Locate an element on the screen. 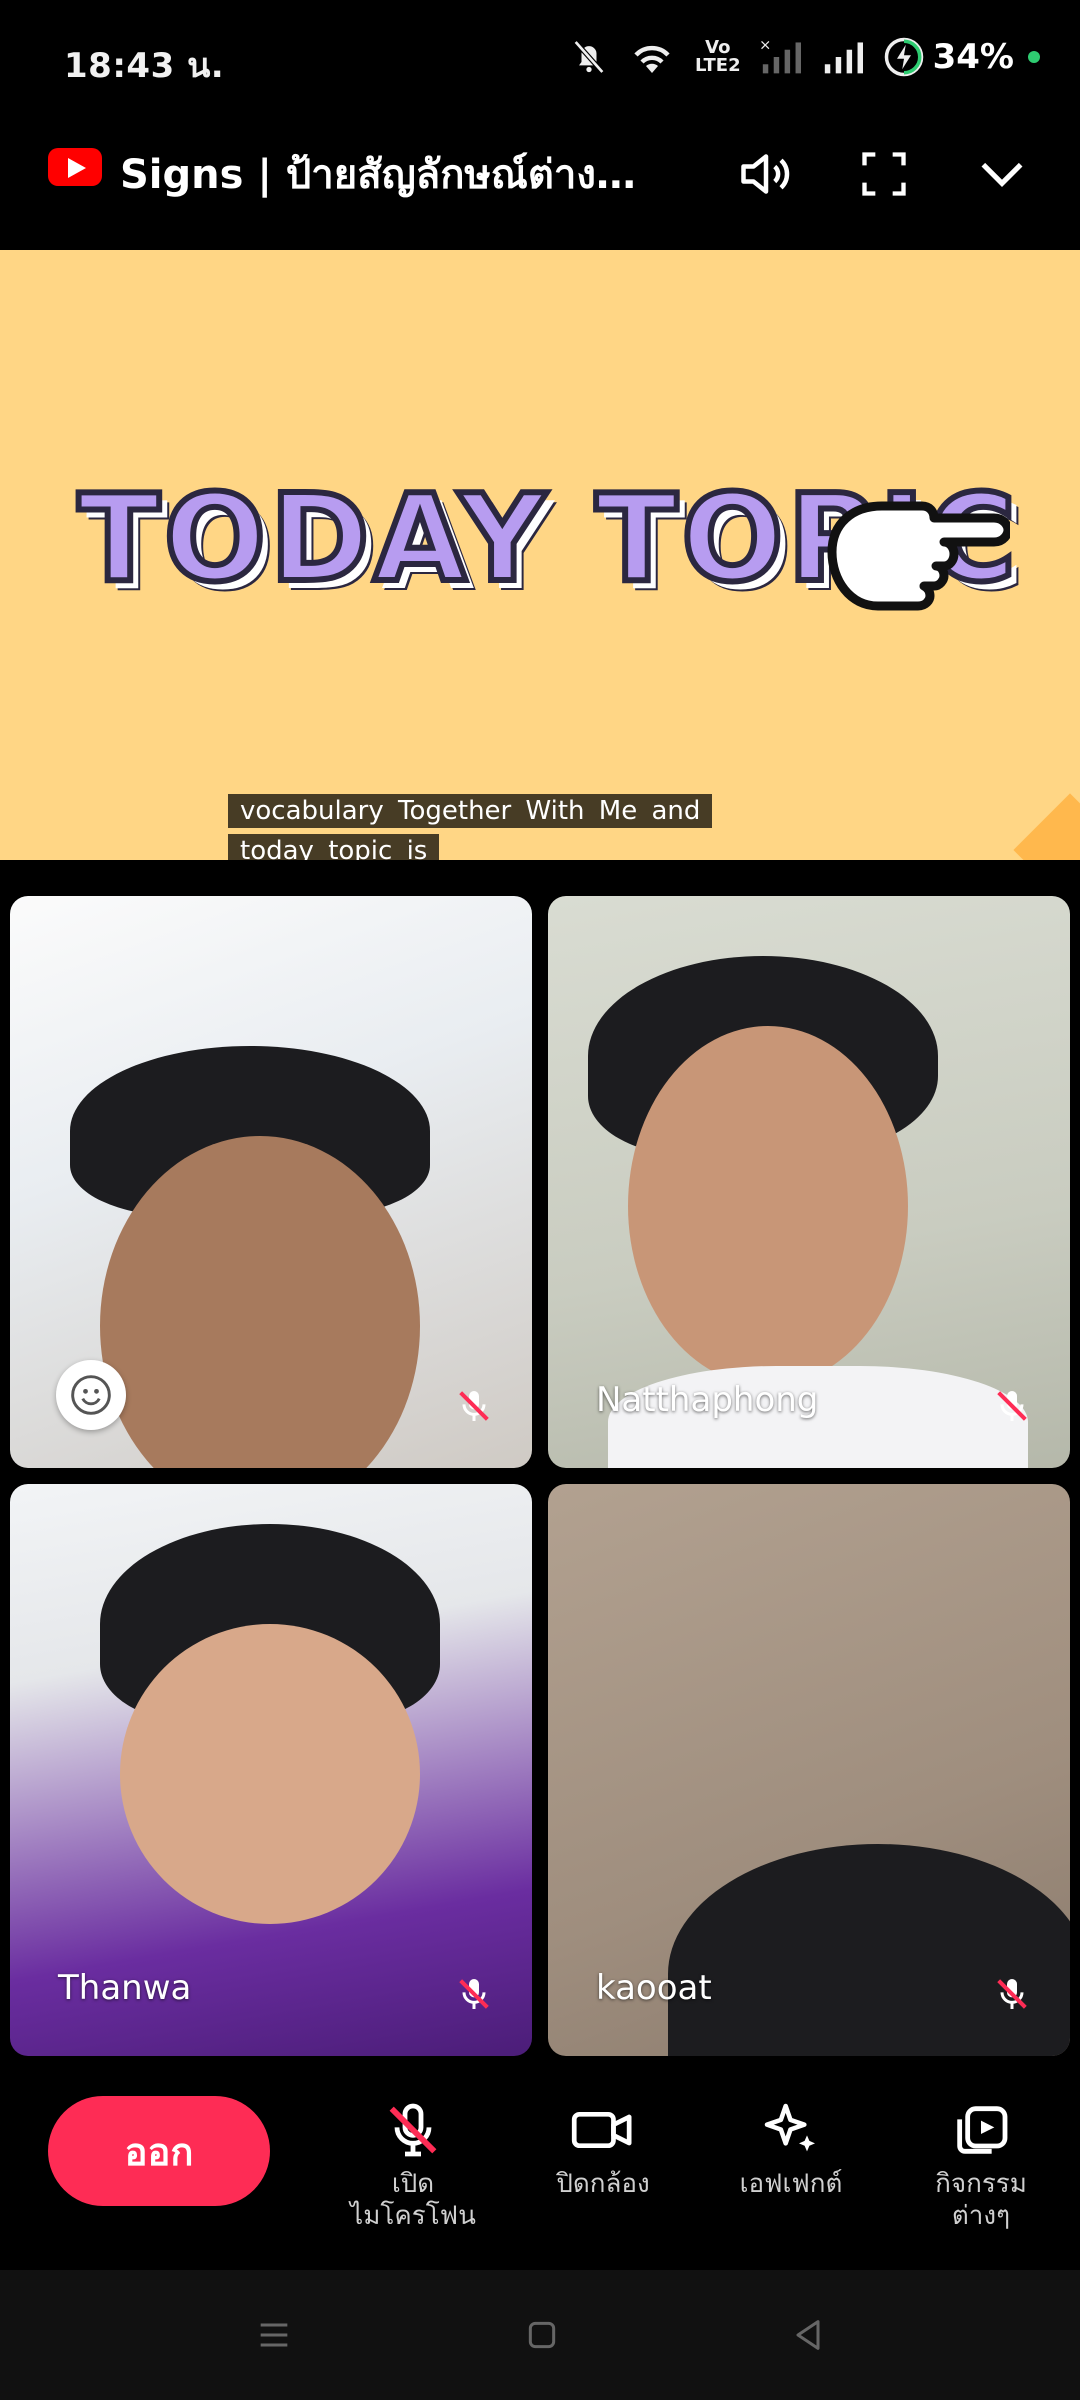  menu-lines-icon is located at coordinates (274, 2335).